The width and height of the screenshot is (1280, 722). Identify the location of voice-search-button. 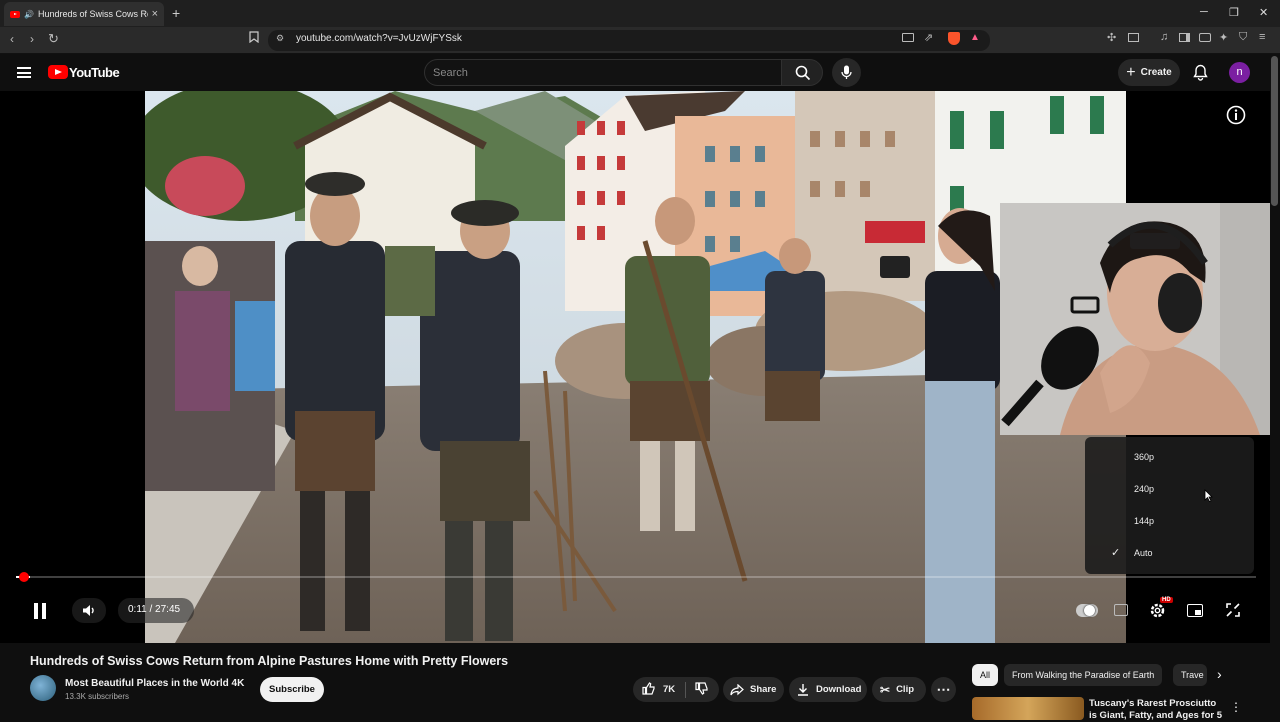
(846, 72).